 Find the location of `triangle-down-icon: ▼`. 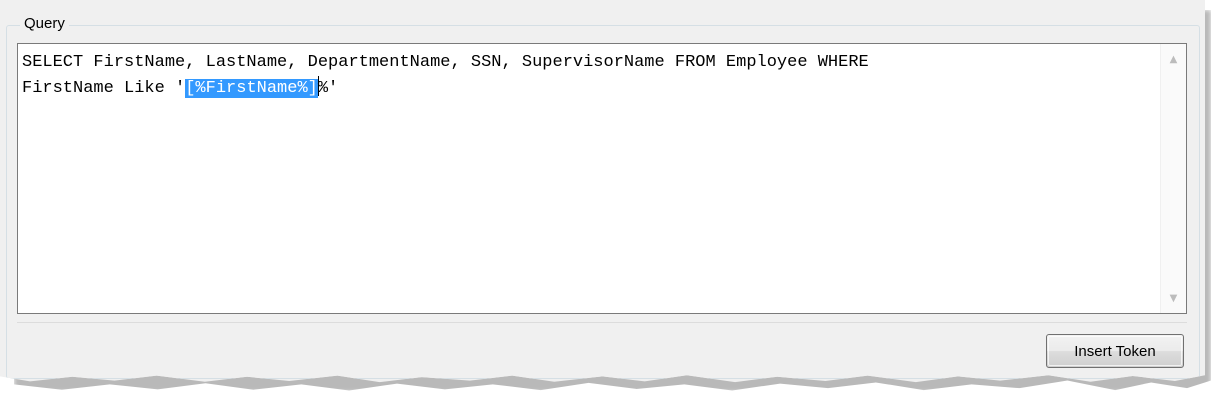

triangle-down-icon: ▼ is located at coordinates (1173, 298).